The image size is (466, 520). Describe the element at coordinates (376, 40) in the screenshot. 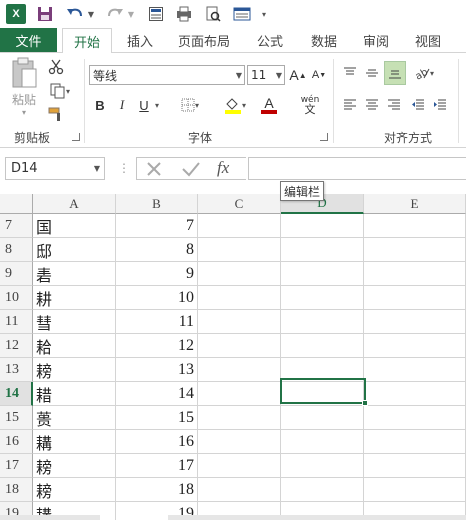

I see `tab-review: 审阅` at that location.